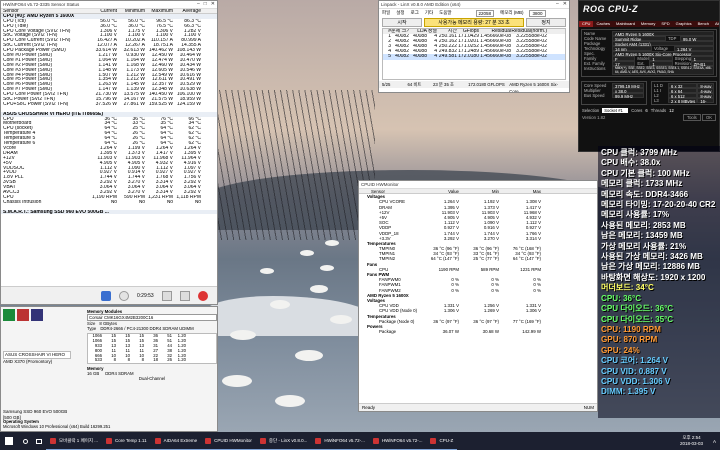  What do you see at coordinates (665, 24) in the screenshot?
I see `cpuz-tab: SPD` at bounding box center [665, 24].